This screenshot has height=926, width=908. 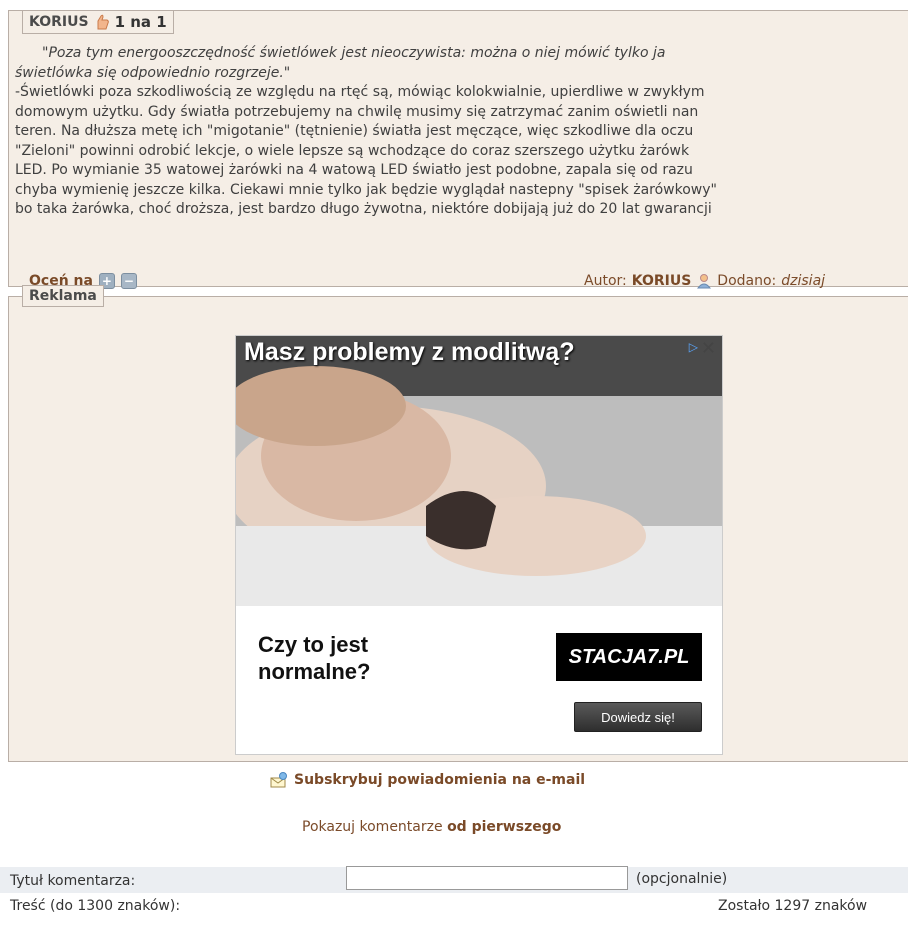 I want to click on ad-cta-button: Dowiedz się!, so click(x=638, y=717).